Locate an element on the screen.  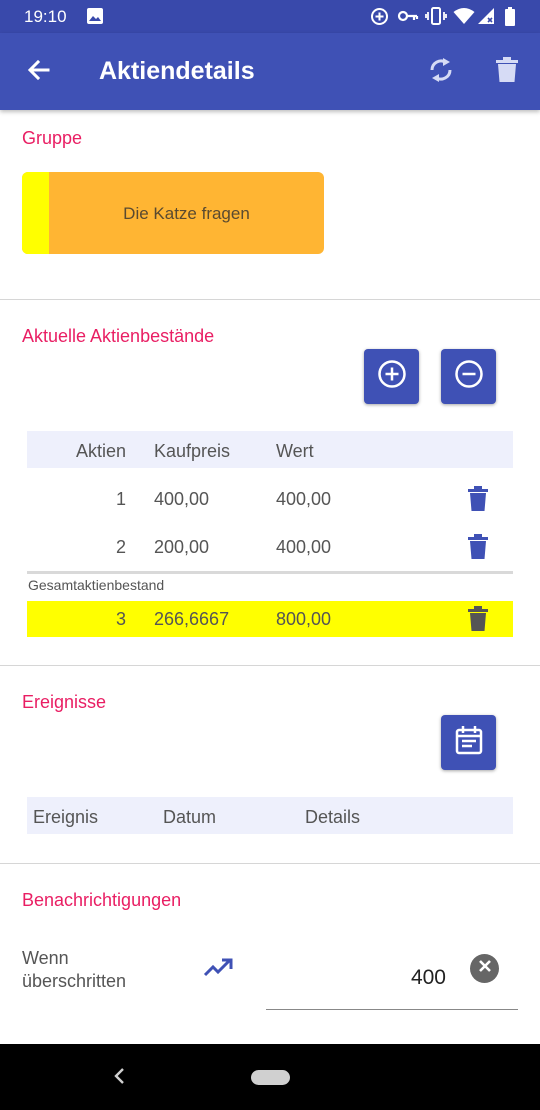
sync-icon is located at coordinates (441, 72).